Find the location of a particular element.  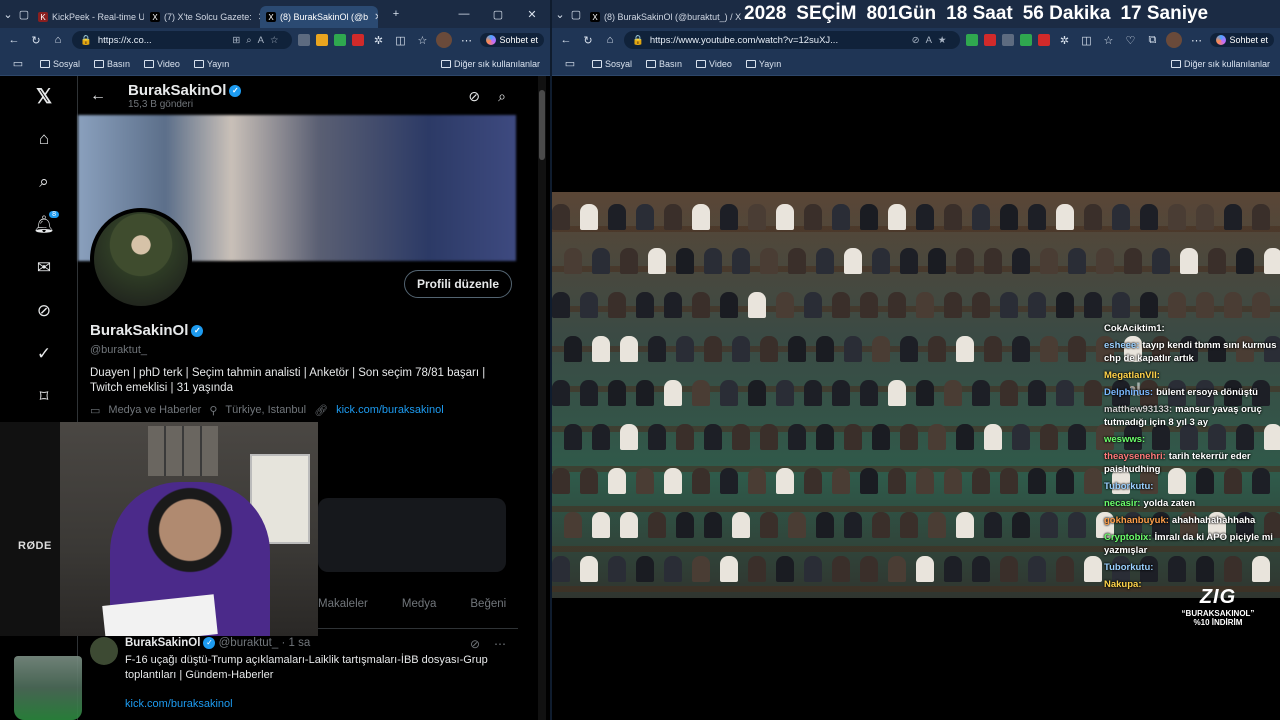

profile-website-link: kick.com/buraksakinol is located at coordinates (390, 410).